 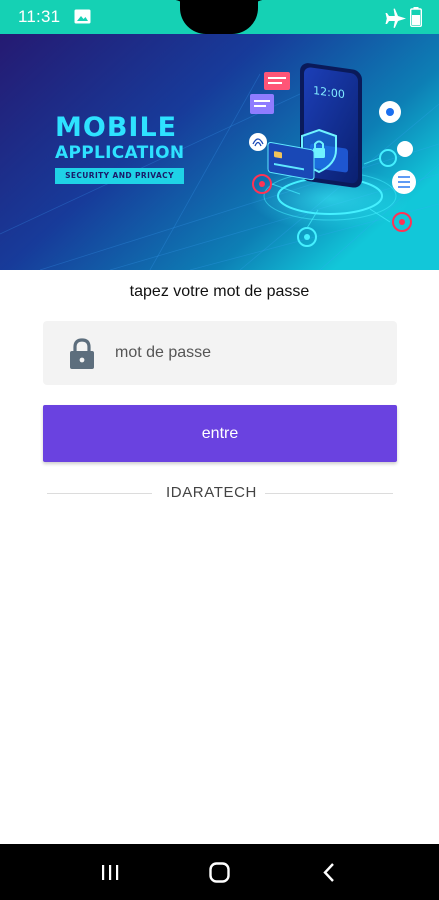 I want to click on back-icon, so click(x=329, y=872).